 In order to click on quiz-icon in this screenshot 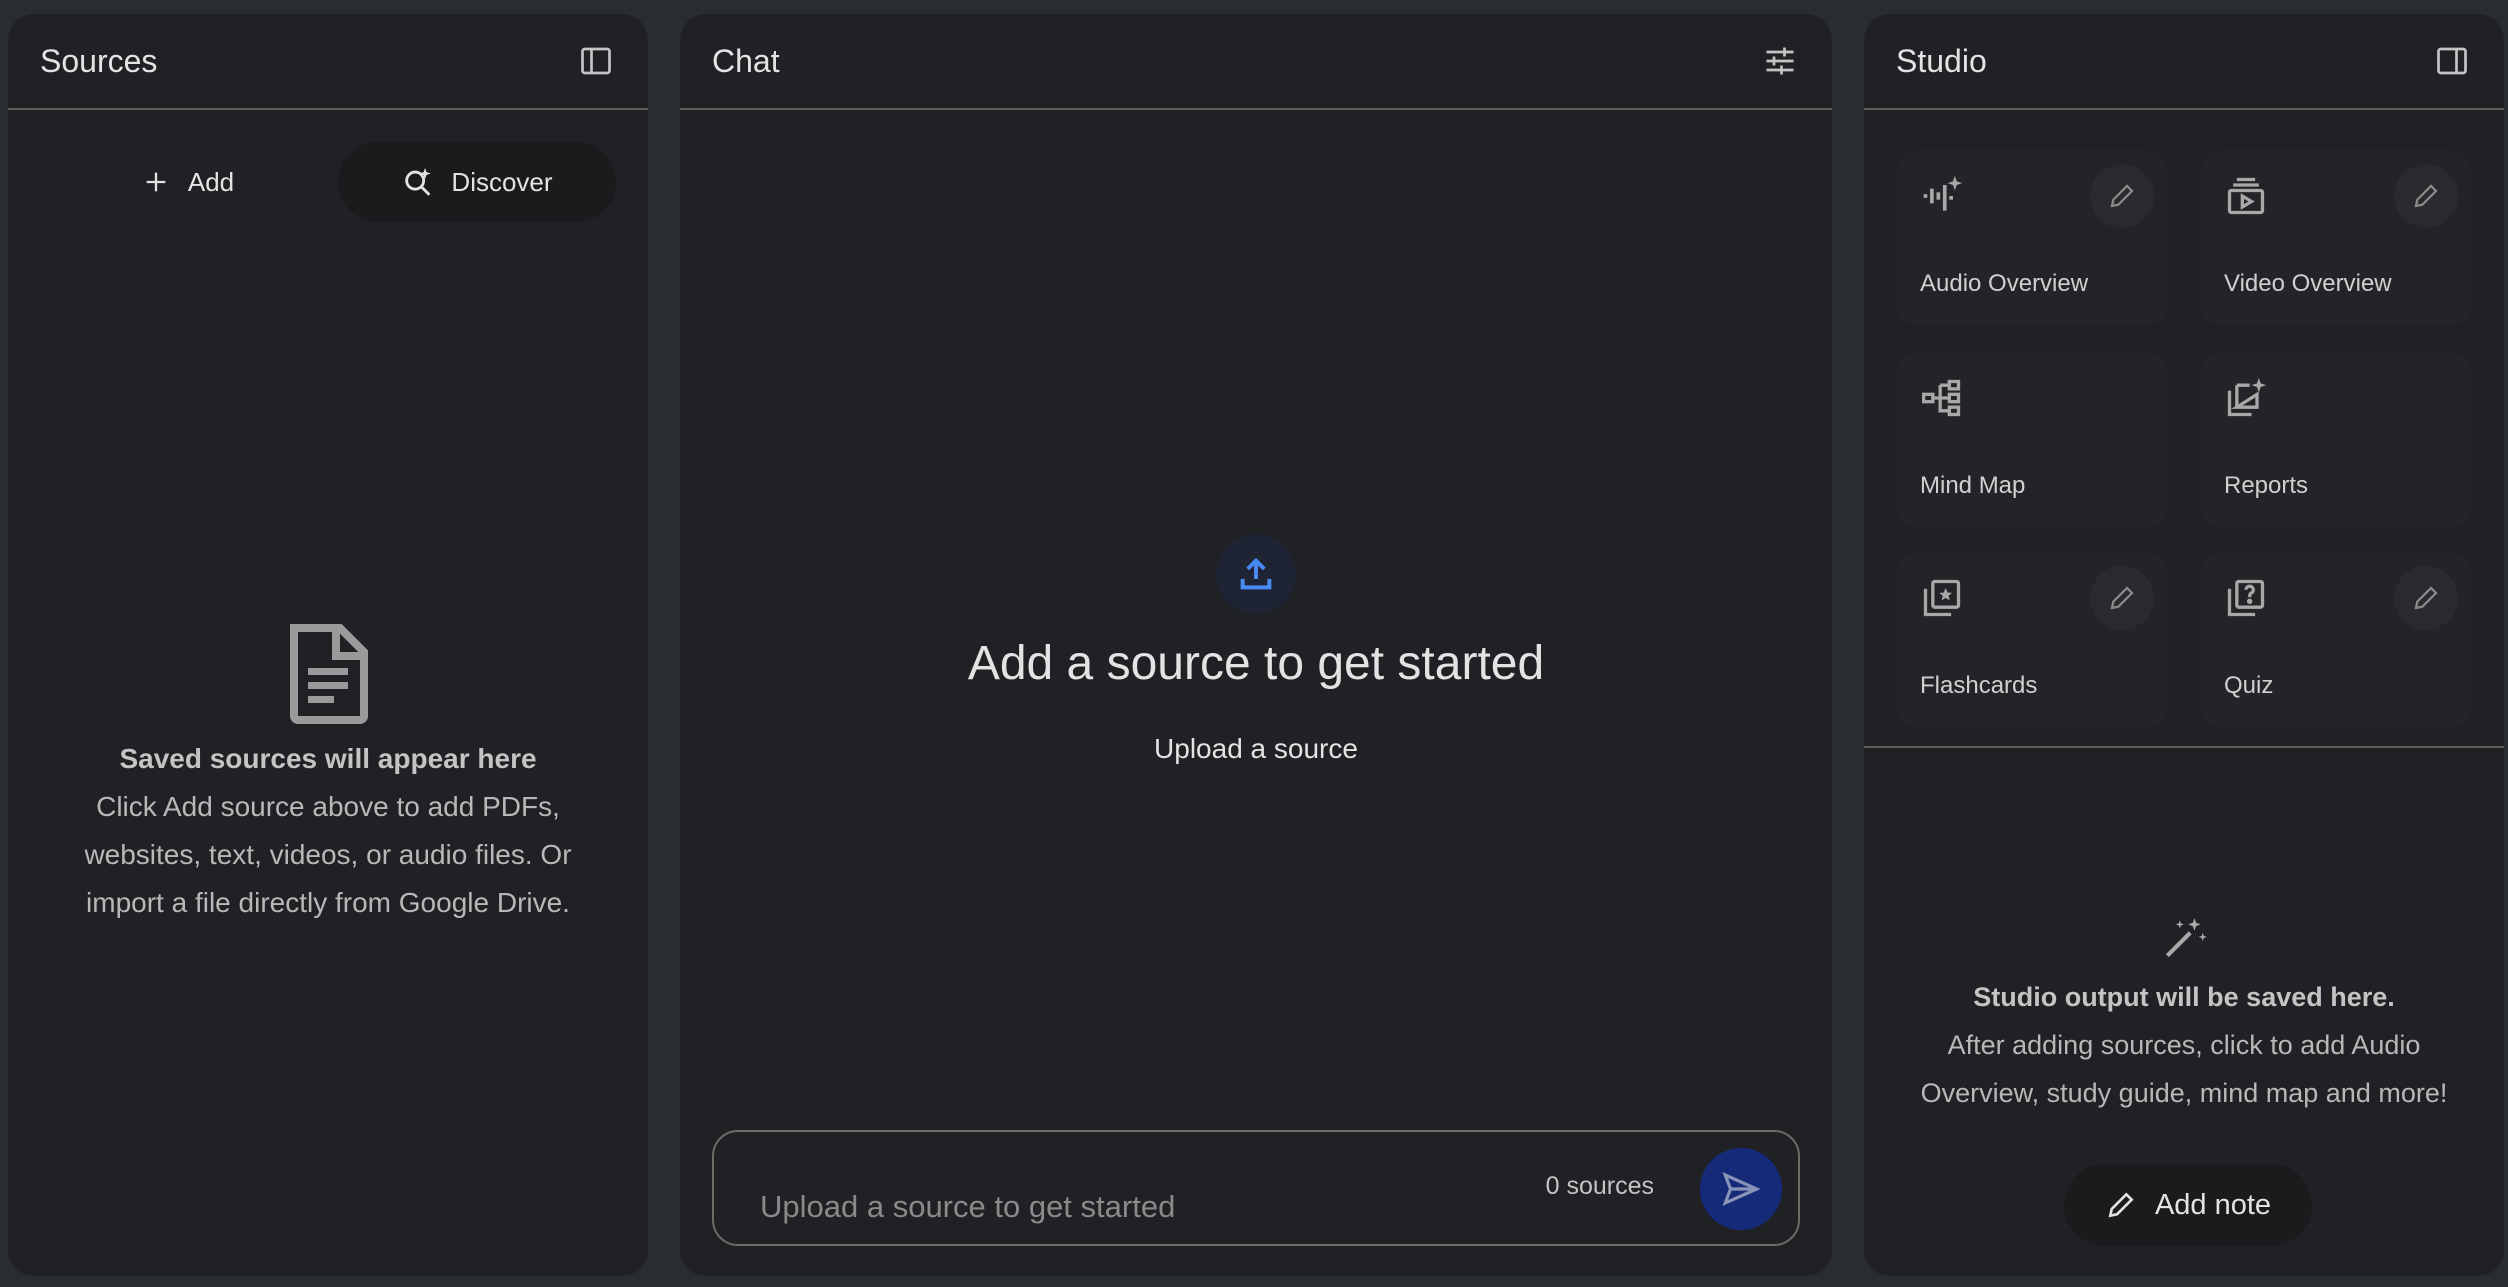, I will do `click(2246, 598)`.